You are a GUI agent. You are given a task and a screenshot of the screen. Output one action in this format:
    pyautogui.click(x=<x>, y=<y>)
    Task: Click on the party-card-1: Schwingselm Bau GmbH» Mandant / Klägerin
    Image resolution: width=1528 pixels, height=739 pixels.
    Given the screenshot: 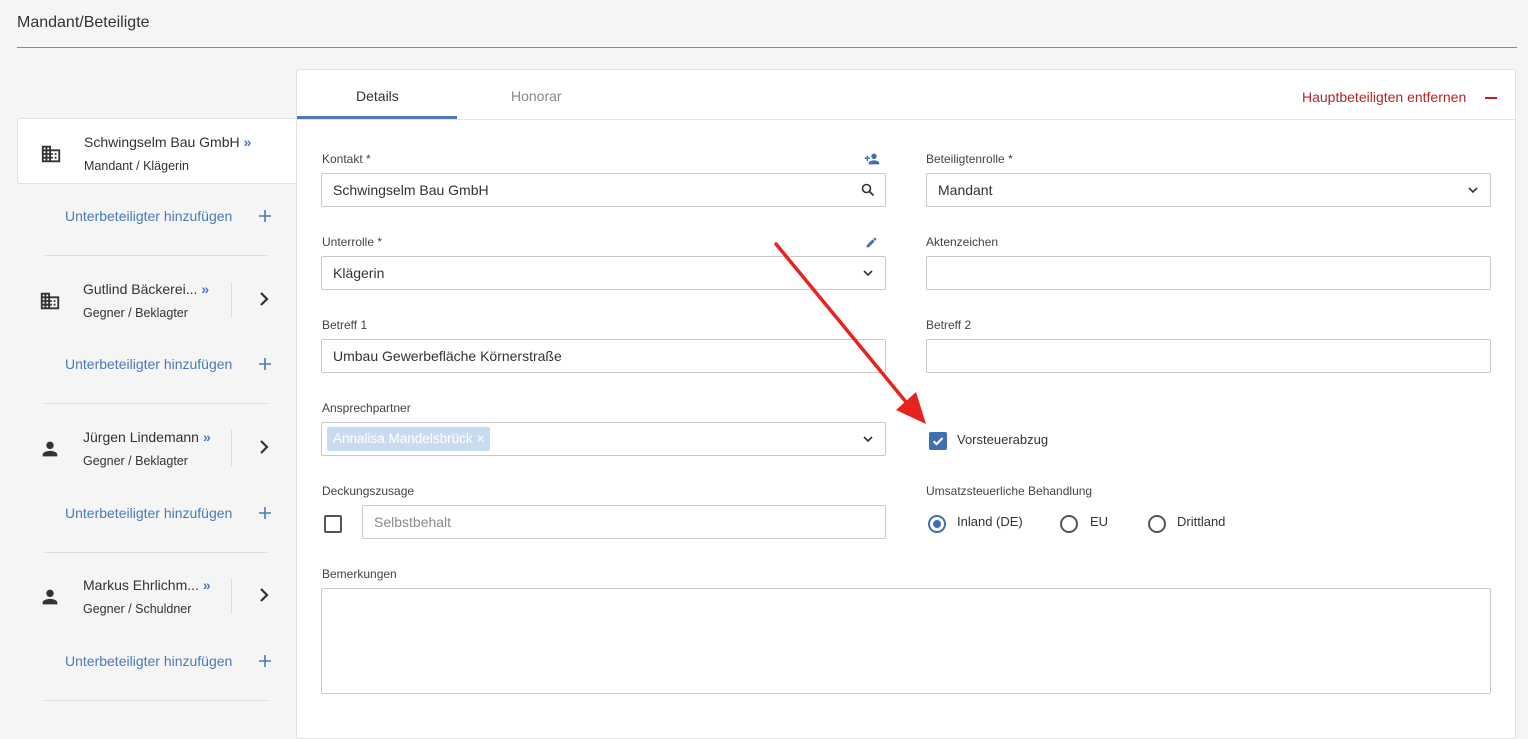 What is the action you would take?
    pyautogui.click(x=156, y=151)
    